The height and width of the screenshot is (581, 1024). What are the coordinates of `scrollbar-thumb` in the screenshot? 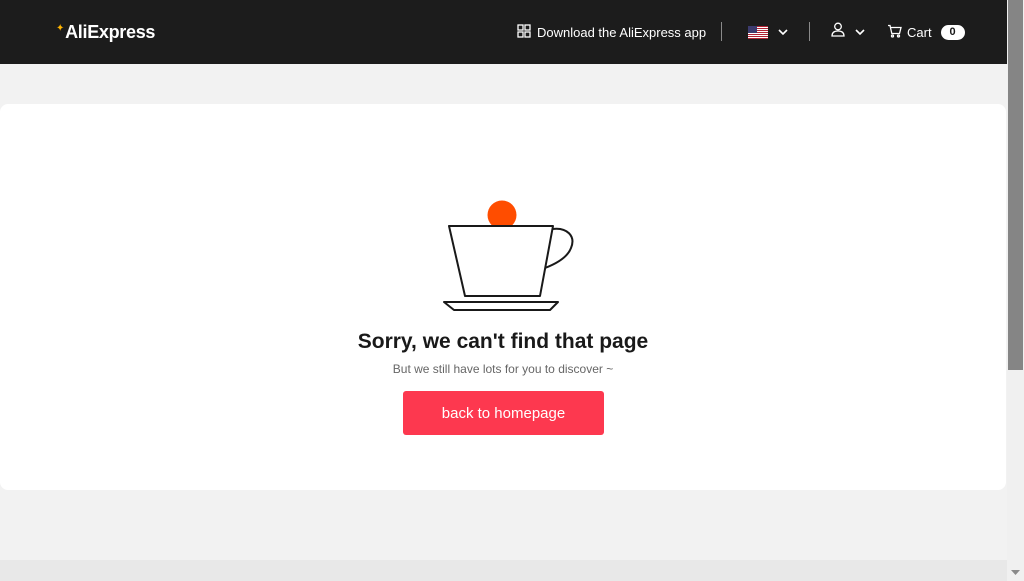 It's located at (1015, 185).